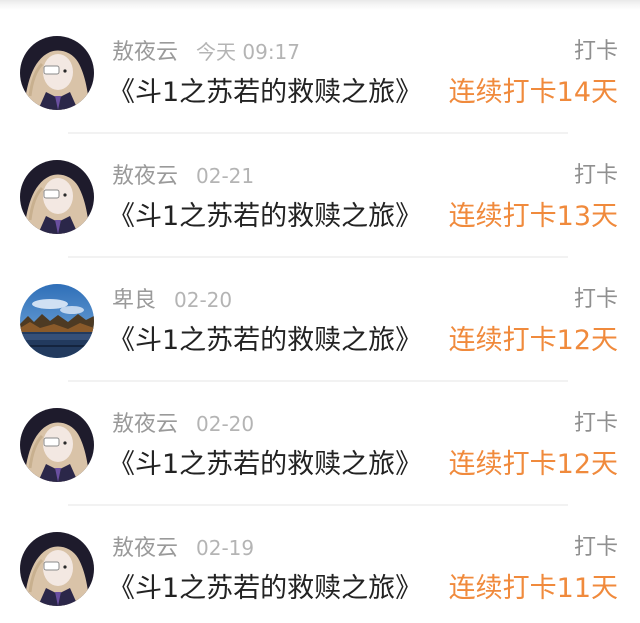  What do you see at coordinates (183, 548) in the screenshot?
I see `username: 敖夜云 02-19` at bounding box center [183, 548].